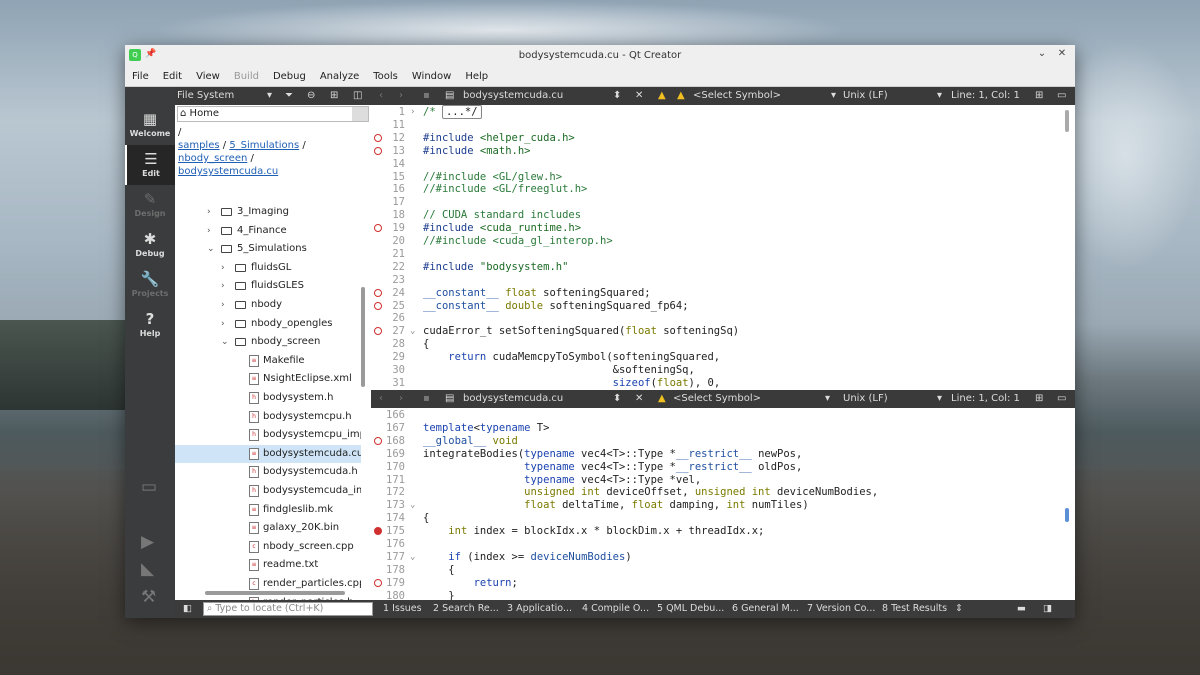 The image size is (1200, 675). What do you see at coordinates (268, 361) in the screenshot?
I see `tree-item: ≡ Makefile` at bounding box center [268, 361].